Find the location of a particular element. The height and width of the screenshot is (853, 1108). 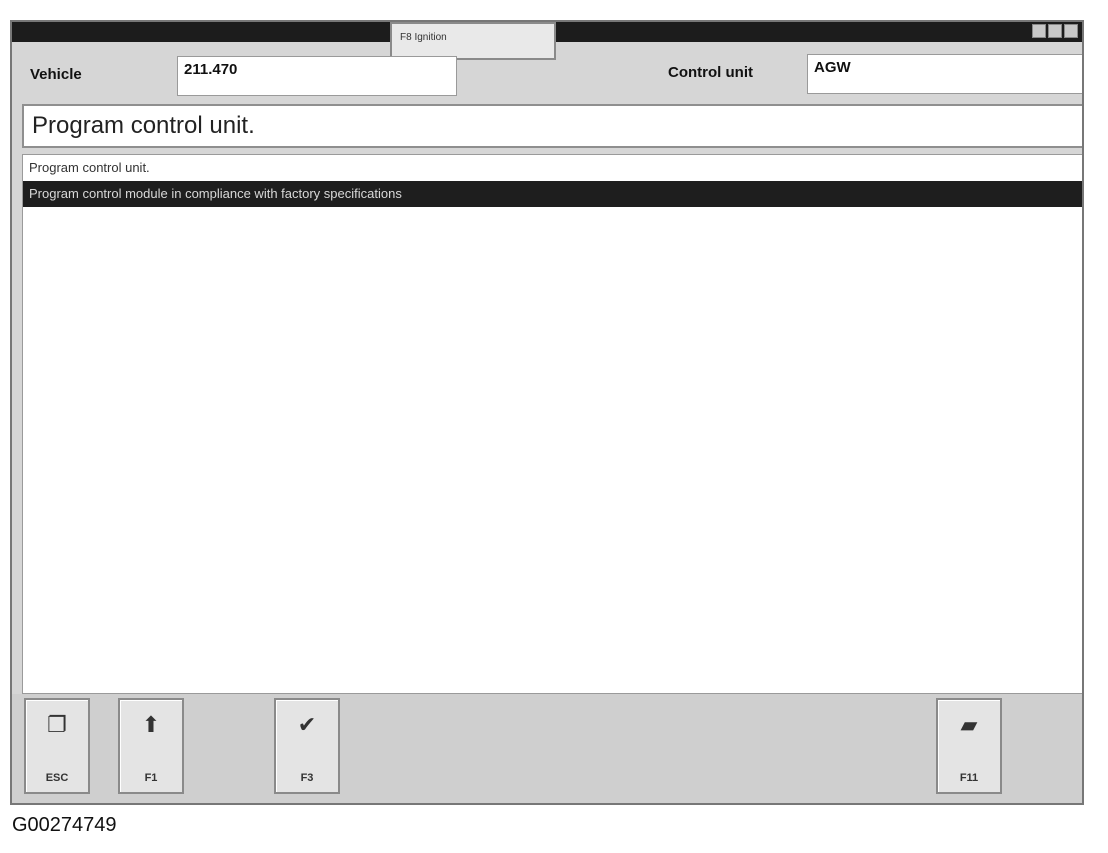

header-row: Vehicle 211.470 Control unit AGW is located at coordinates (547, 73).